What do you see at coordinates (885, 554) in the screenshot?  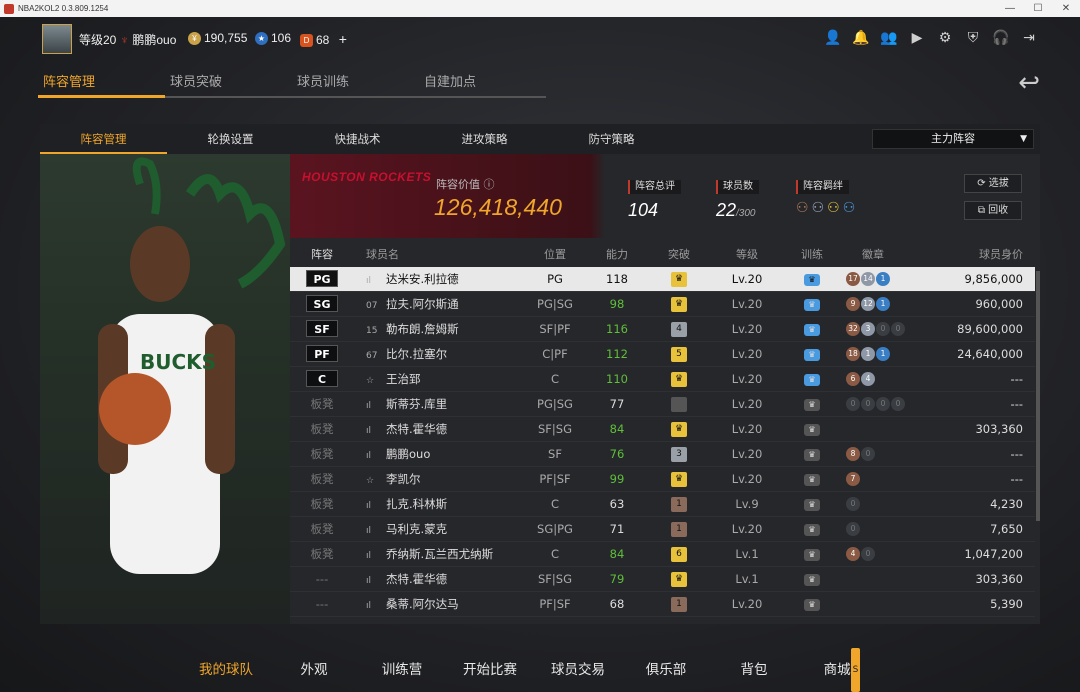 I see `badges-cell: 40` at bounding box center [885, 554].